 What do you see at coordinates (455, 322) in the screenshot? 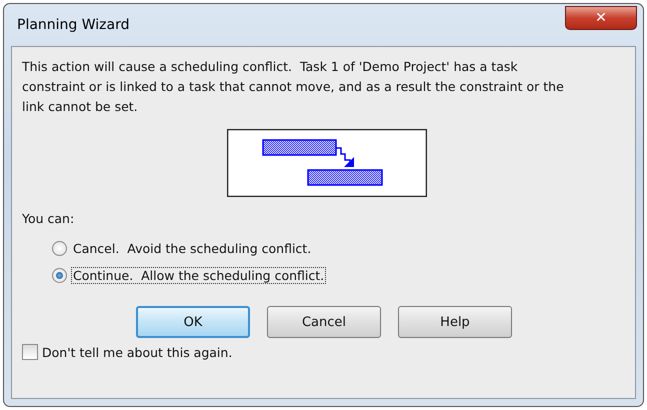
I see `dialog-button: Help` at bounding box center [455, 322].